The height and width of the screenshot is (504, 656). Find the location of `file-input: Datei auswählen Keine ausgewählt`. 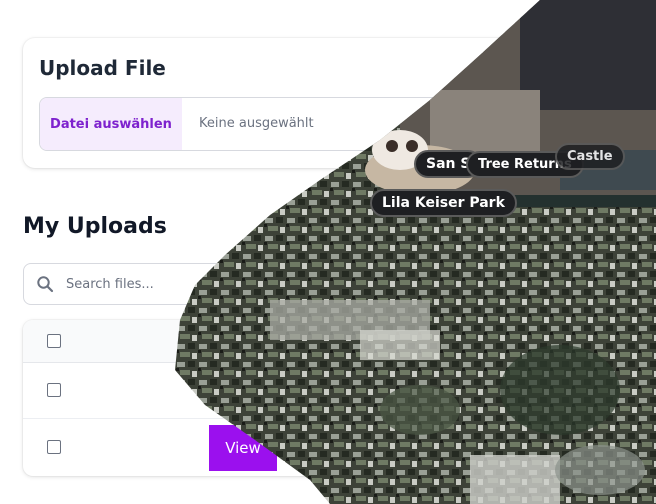

file-input: Datei auswählen Keine ausgewählt is located at coordinates (320, 124).